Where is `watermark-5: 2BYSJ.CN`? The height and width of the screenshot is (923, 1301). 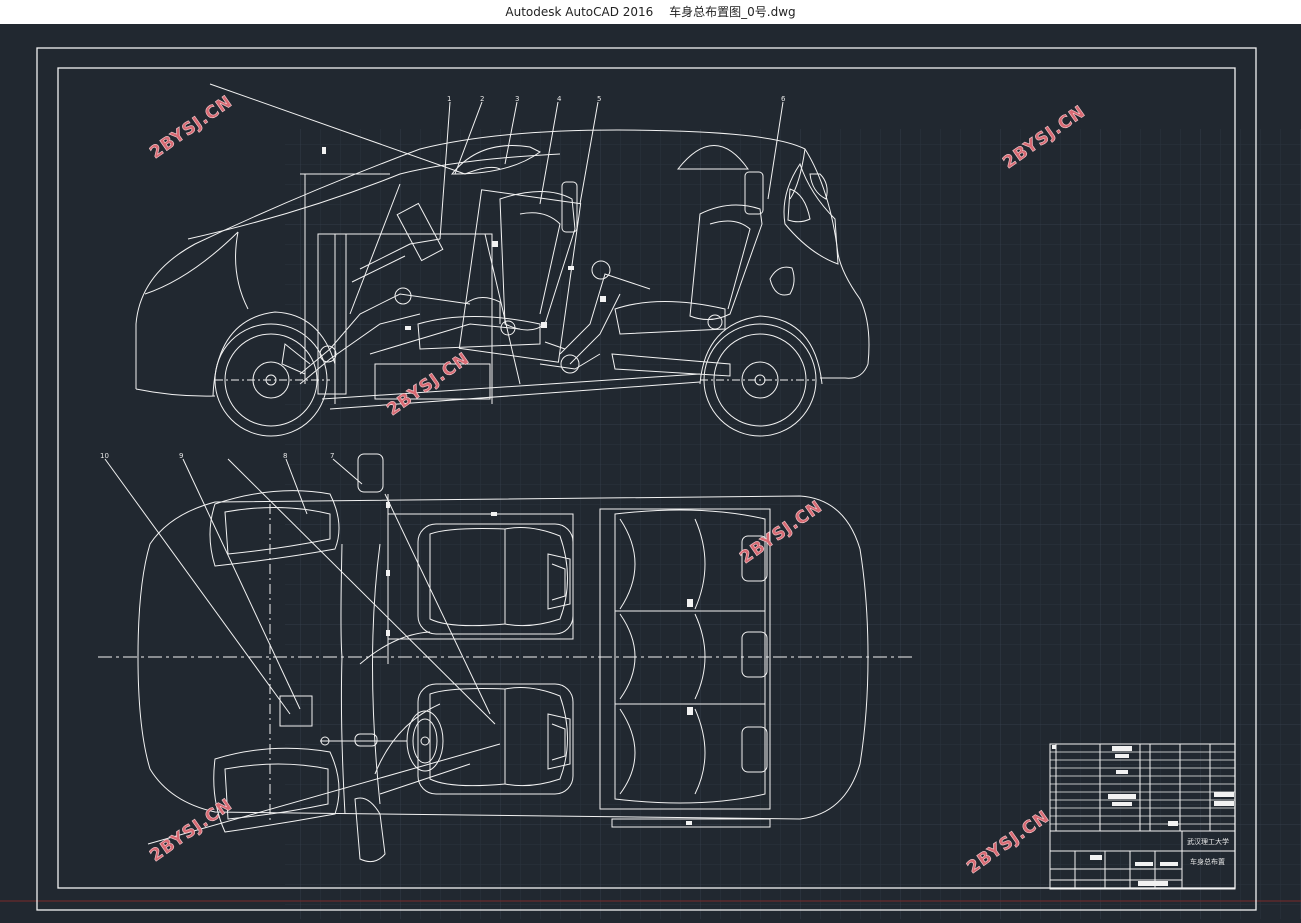
watermark-5: 2BYSJ.CN is located at coordinates (191, 830).